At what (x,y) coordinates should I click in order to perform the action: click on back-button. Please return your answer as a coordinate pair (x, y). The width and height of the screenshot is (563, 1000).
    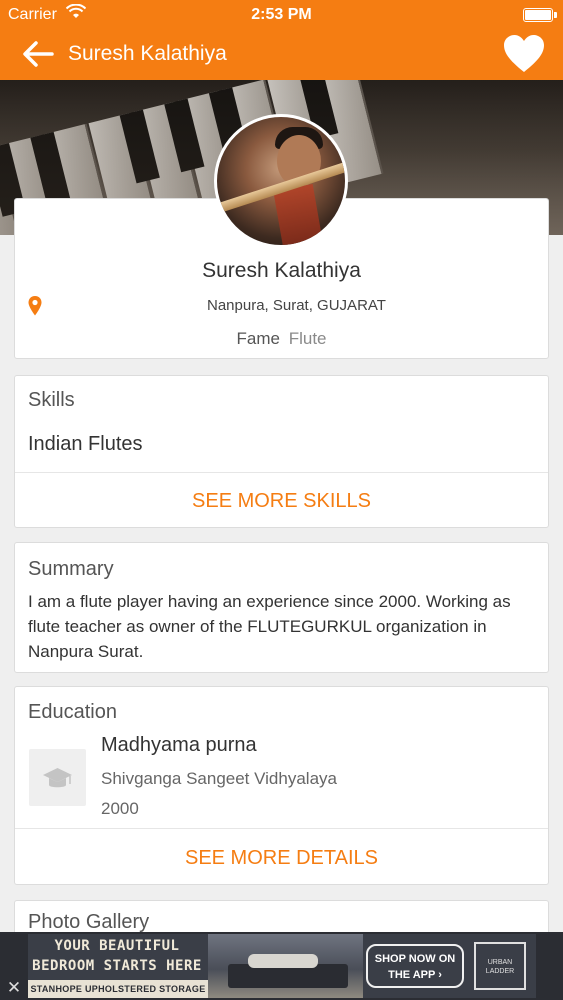
    Looking at the image, I should click on (38, 54).